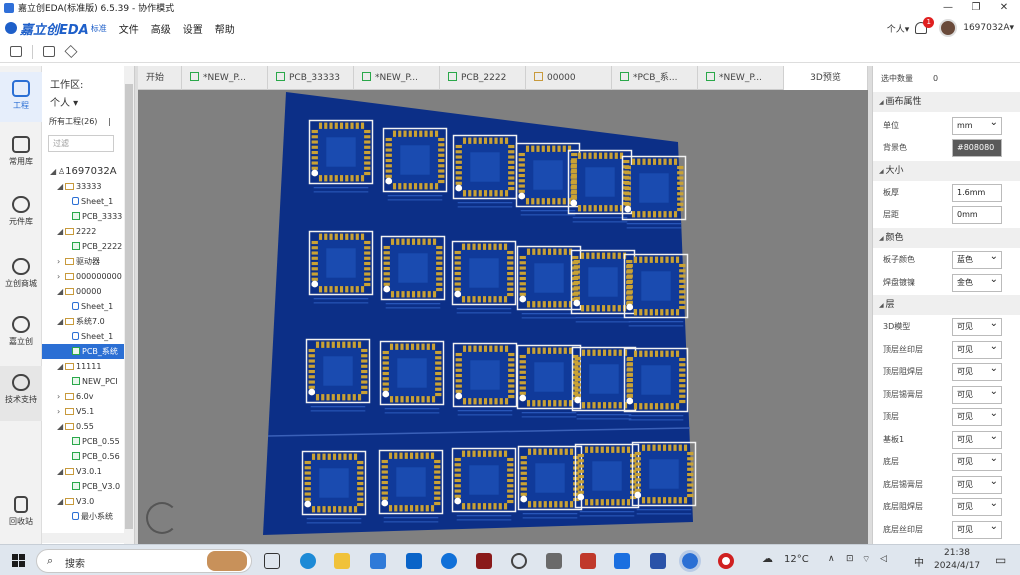 This screenshot has width=1020, height=575. Describe the element at coordinates (484, 561) in the screenshot. I see `app-icon` at that location.